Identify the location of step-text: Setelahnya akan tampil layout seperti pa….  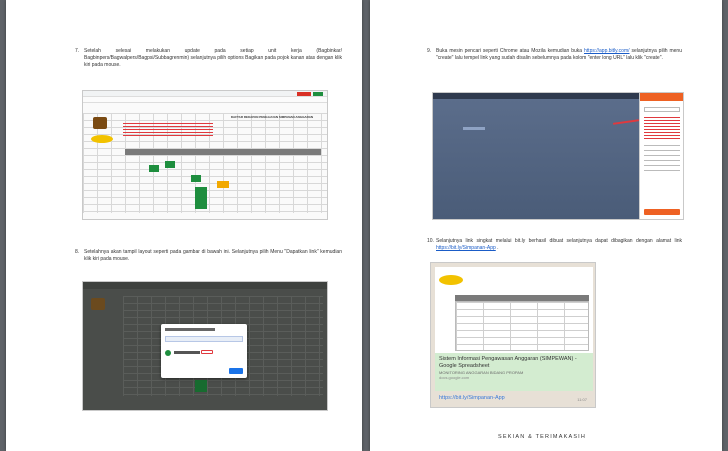
(213, 256).